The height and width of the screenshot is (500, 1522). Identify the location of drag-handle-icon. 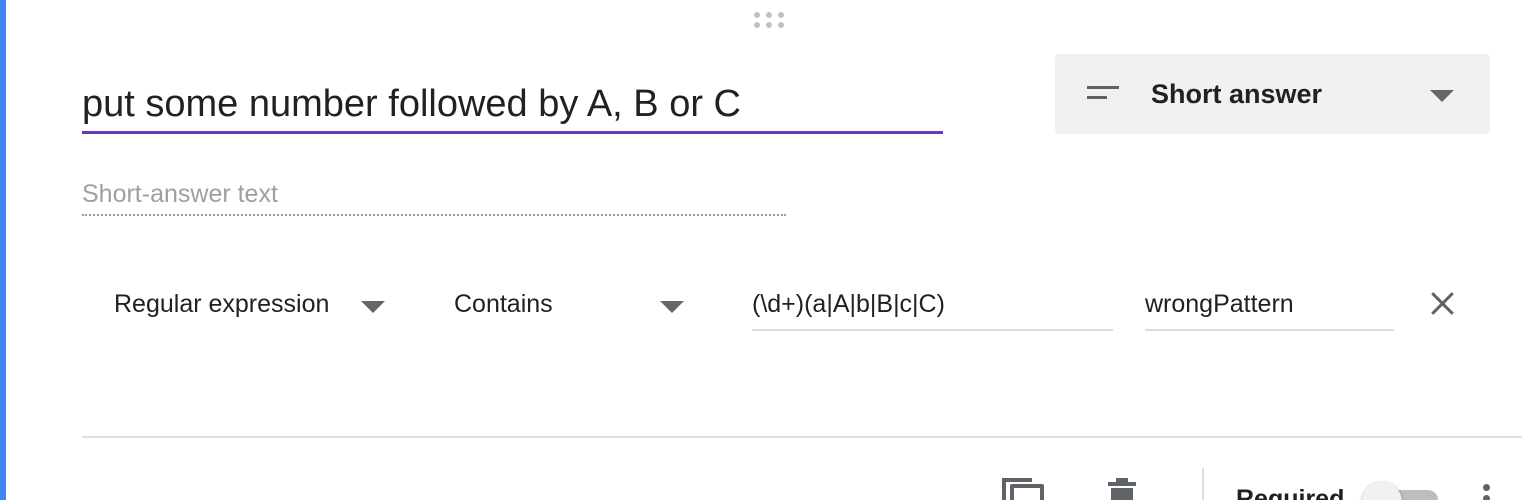
(769, 20).